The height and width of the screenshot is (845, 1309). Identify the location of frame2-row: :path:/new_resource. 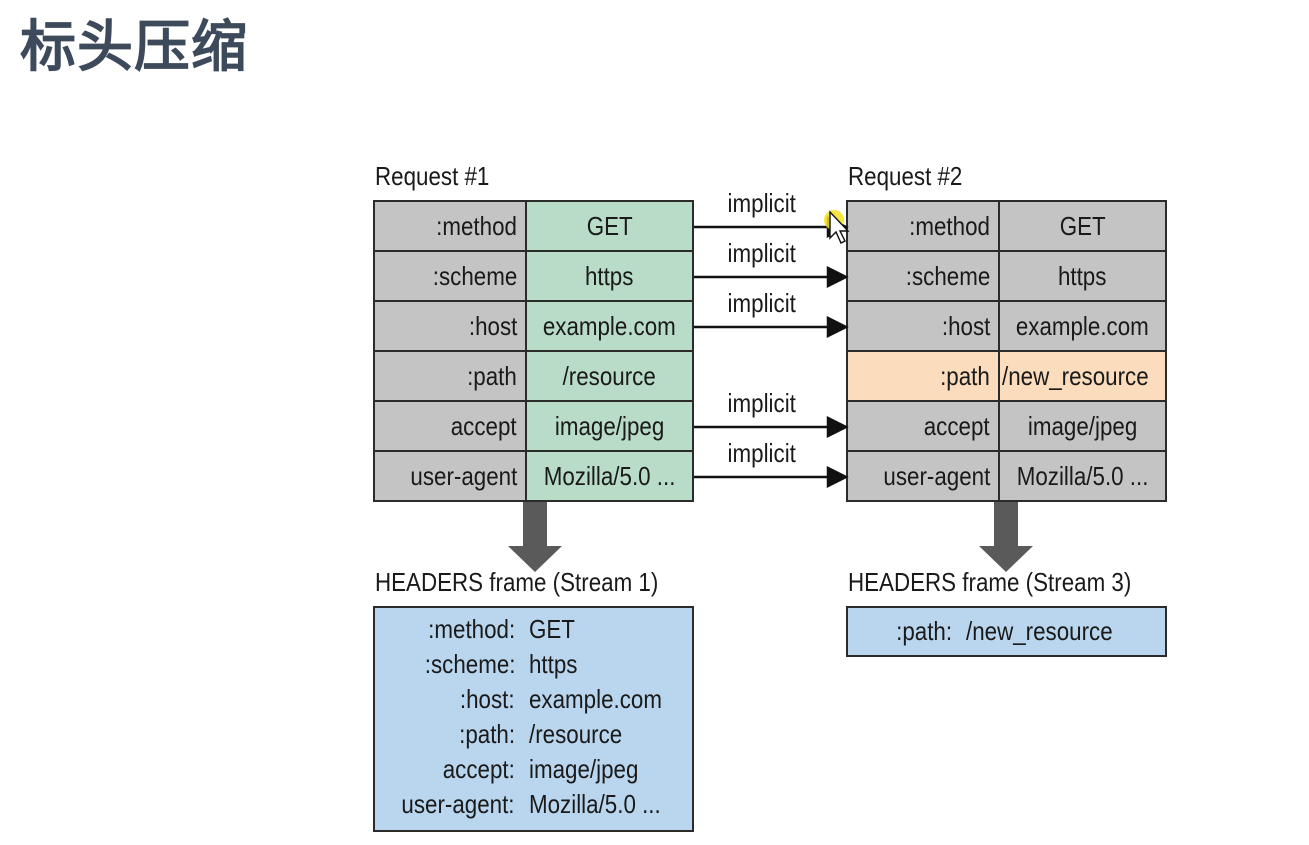
(1004, 631).